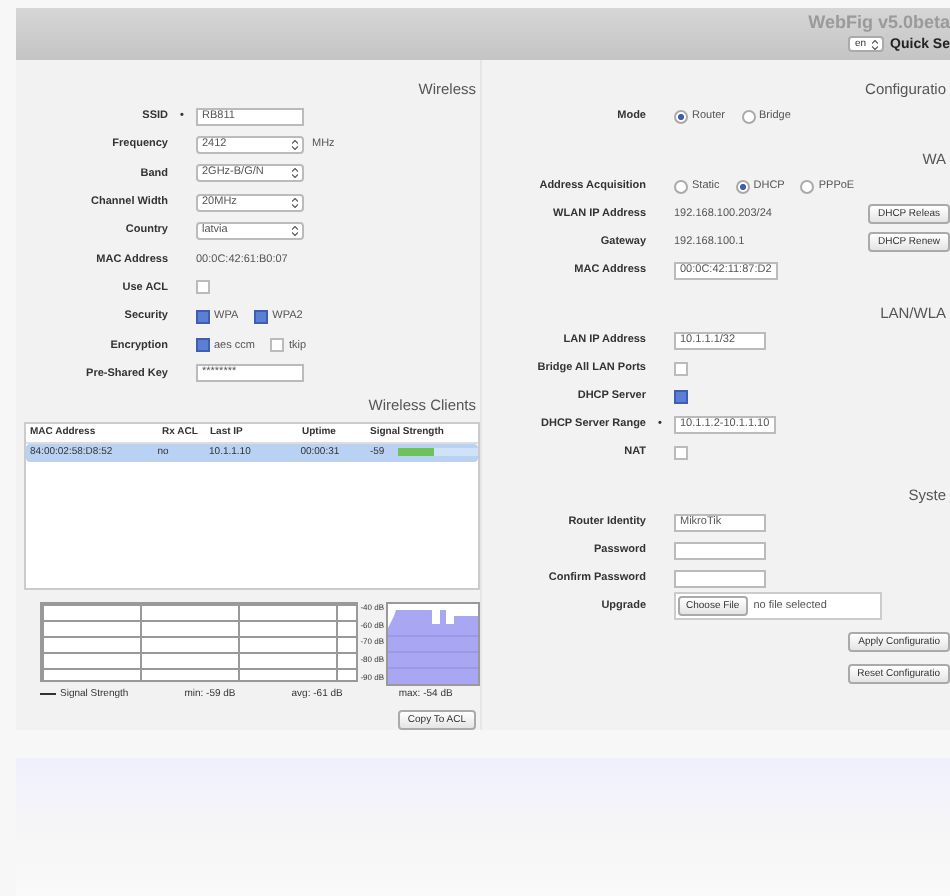 This screenshot has width=950, height=896. I want to click on legend-line-icon, so click(48, 693).